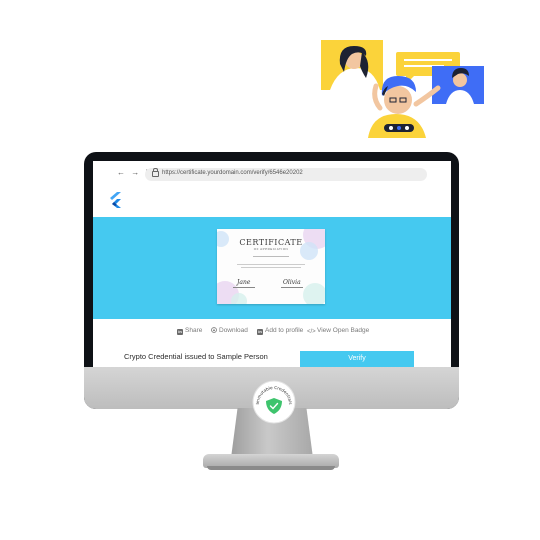  What do you see at coordinates (233, 330) in the screenshot?
I see `download-label: Download` at bounding box center [233, 330].